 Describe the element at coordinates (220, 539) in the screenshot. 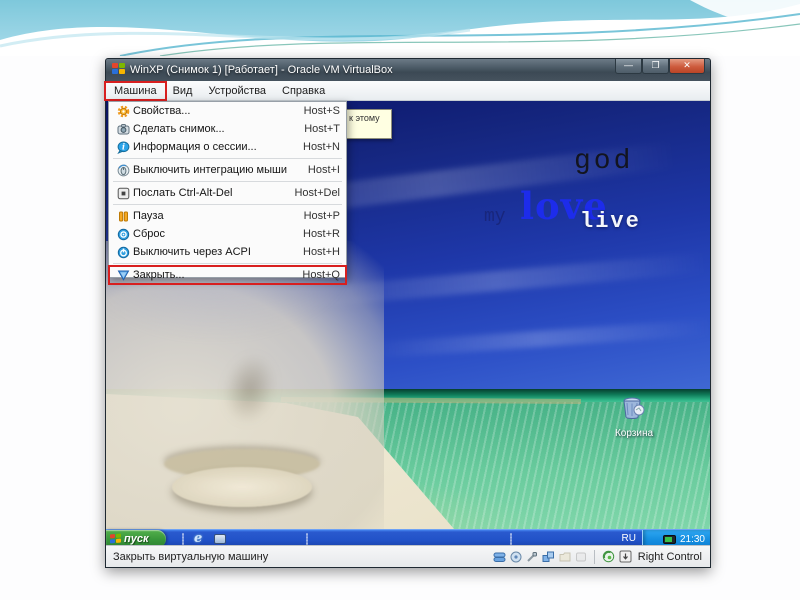

I see `show-desktop-icon` at that location.